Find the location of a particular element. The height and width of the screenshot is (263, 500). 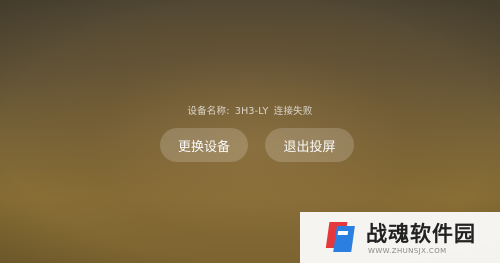

connection-status: 设备名称: 3H3-LY 连接失败 is located at coordinates (250, 110).